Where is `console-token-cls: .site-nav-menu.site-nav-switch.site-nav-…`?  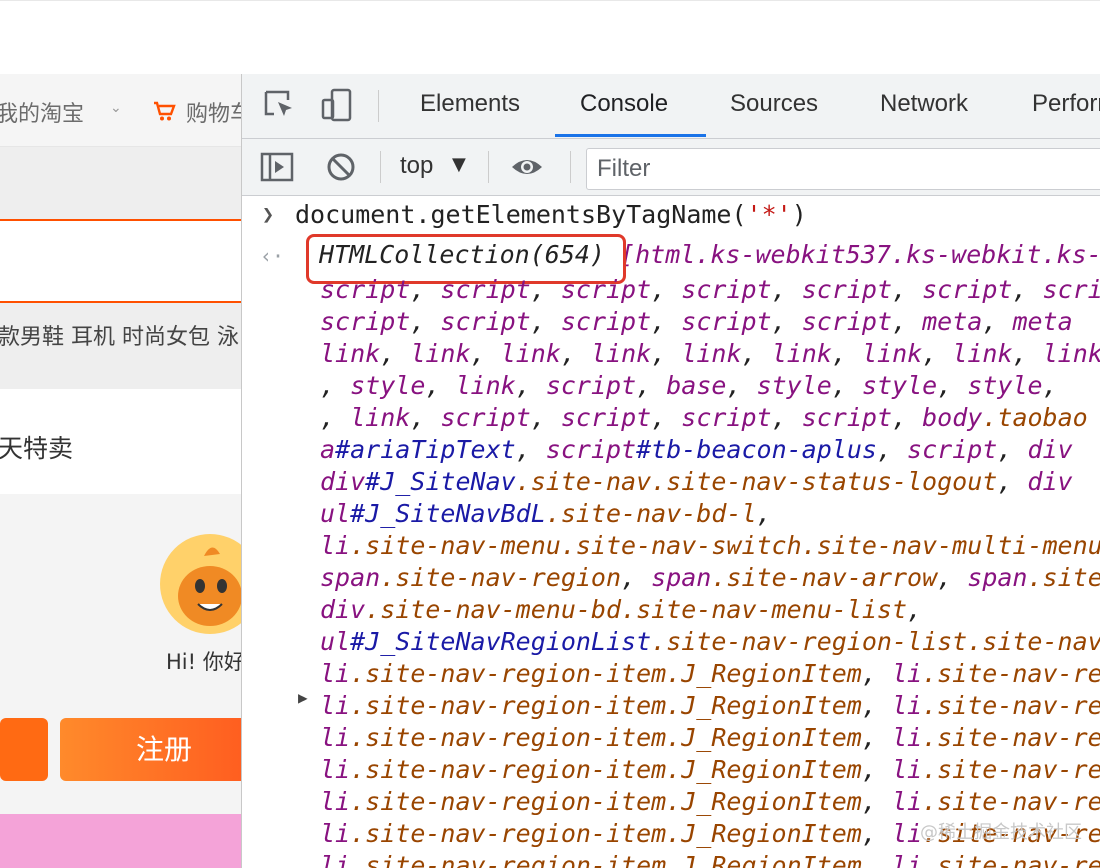 console-token-cls: .site-nav-menu.site-nav-switch.site-nav-… is located at coordinates (725, 545).